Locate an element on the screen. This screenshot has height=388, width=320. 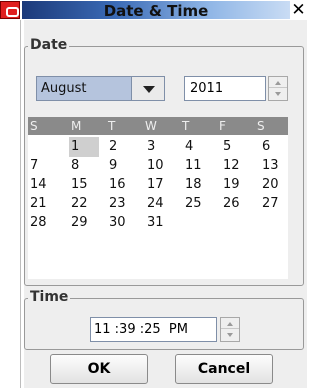
calendar-day: 27 is located at coordinates (275, 204).